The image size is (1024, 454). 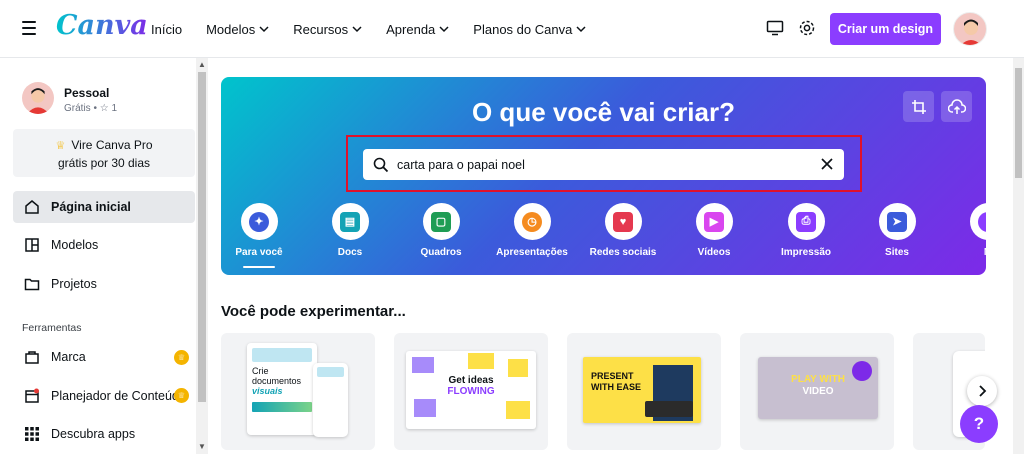 I want to click on category-quadros: ▢ Quadros, so click(x=441, y=230).